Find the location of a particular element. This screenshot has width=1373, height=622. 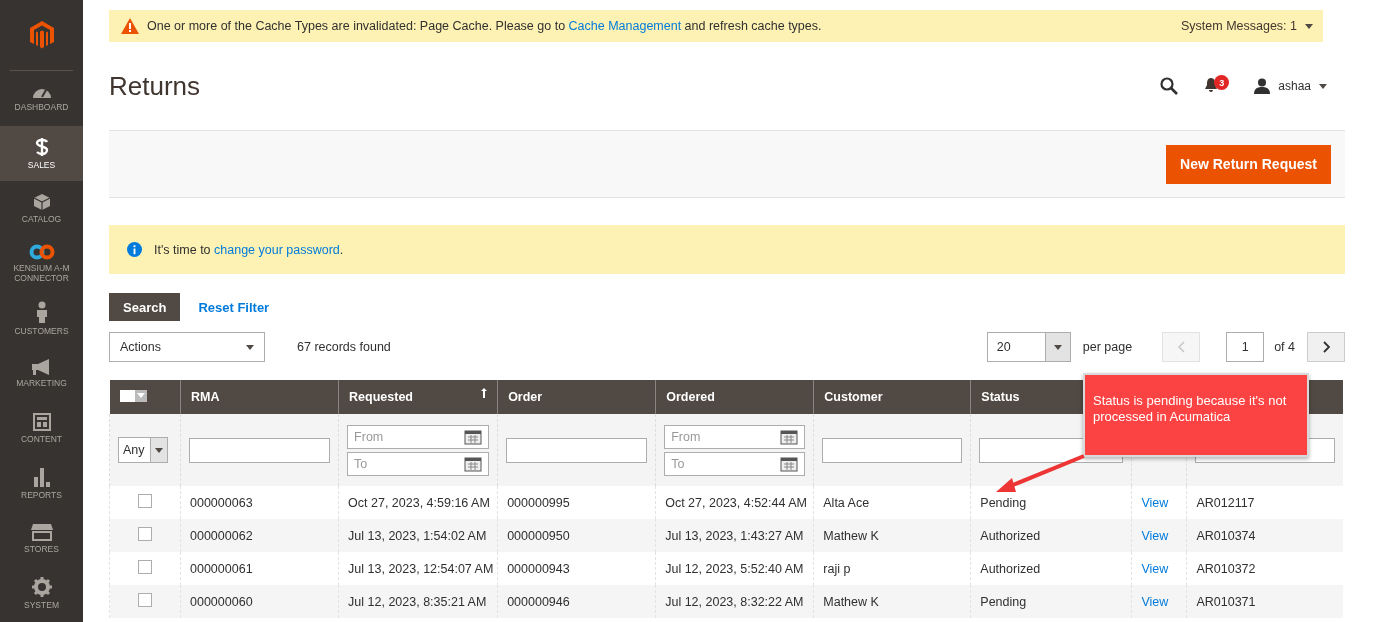

table-cell: Jul 12, 2023, 8:32:22 AM is located at coordinates (734, 601).